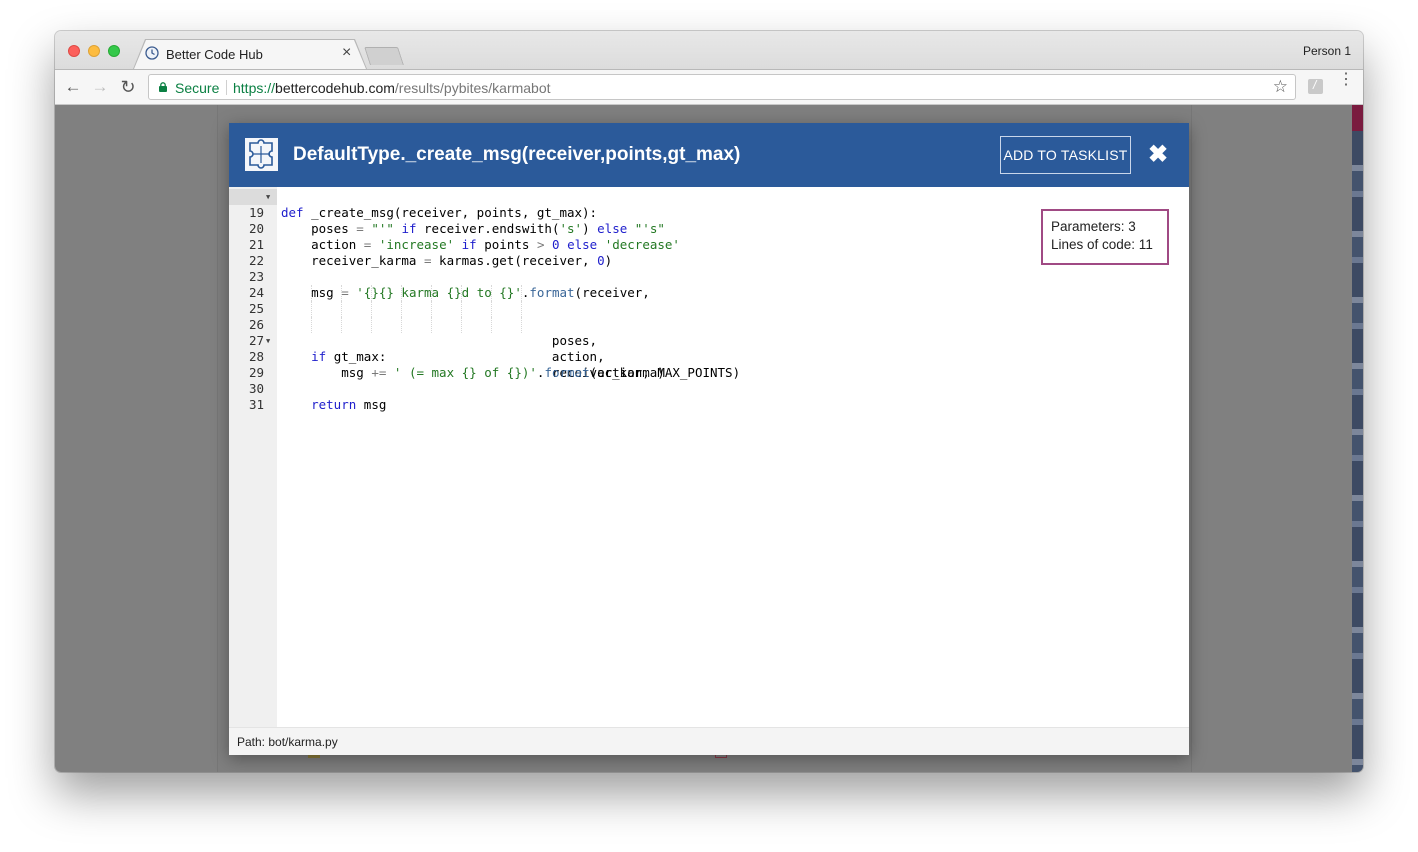  Describe the element at coordinates (261, 154) in the screenshot. I see `puzzle-icon` at that location.